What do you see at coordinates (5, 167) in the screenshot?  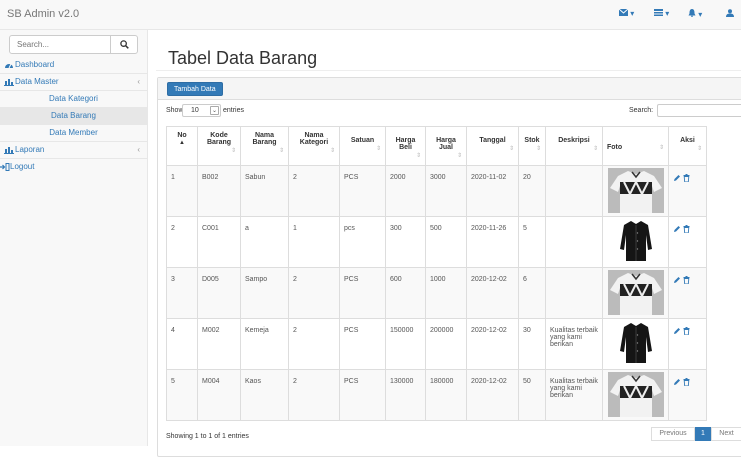 I see `logout-icon` at bounding box center [5, 167].